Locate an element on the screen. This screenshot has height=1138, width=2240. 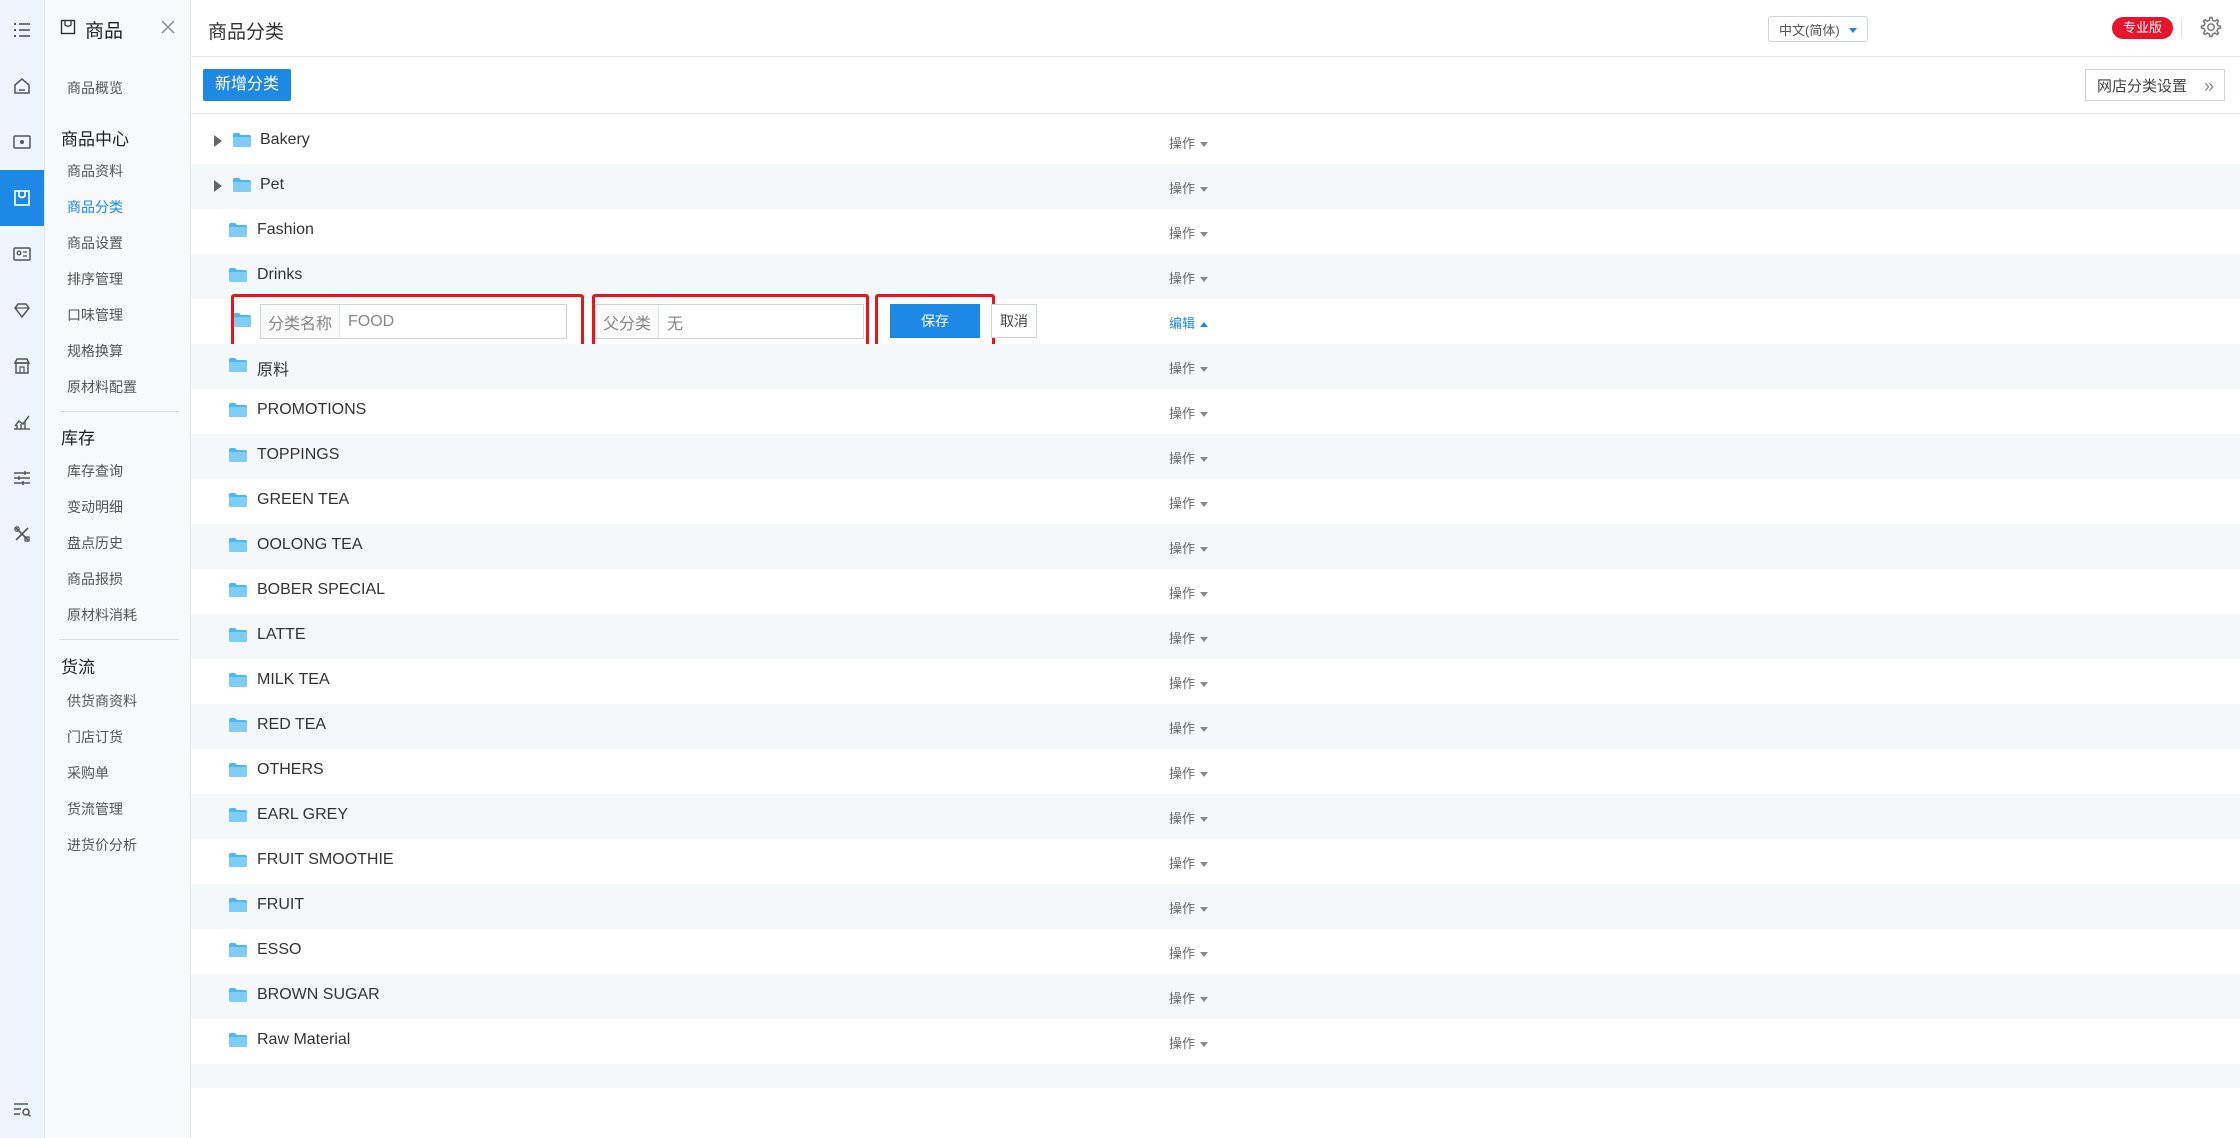
category-row: FRUIT SMOOTHIE 操作 is located at coordinates (1215, 861).